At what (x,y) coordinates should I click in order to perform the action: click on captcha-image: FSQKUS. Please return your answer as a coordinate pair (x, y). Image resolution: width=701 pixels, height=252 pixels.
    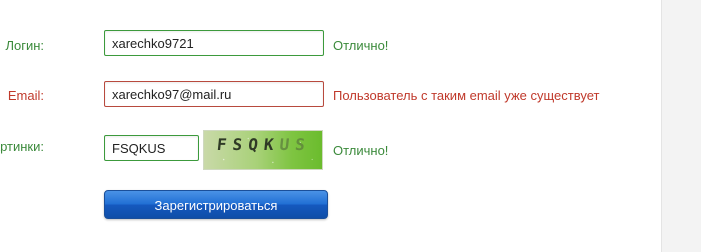
    Looking at the image, I should click on (263, 150).